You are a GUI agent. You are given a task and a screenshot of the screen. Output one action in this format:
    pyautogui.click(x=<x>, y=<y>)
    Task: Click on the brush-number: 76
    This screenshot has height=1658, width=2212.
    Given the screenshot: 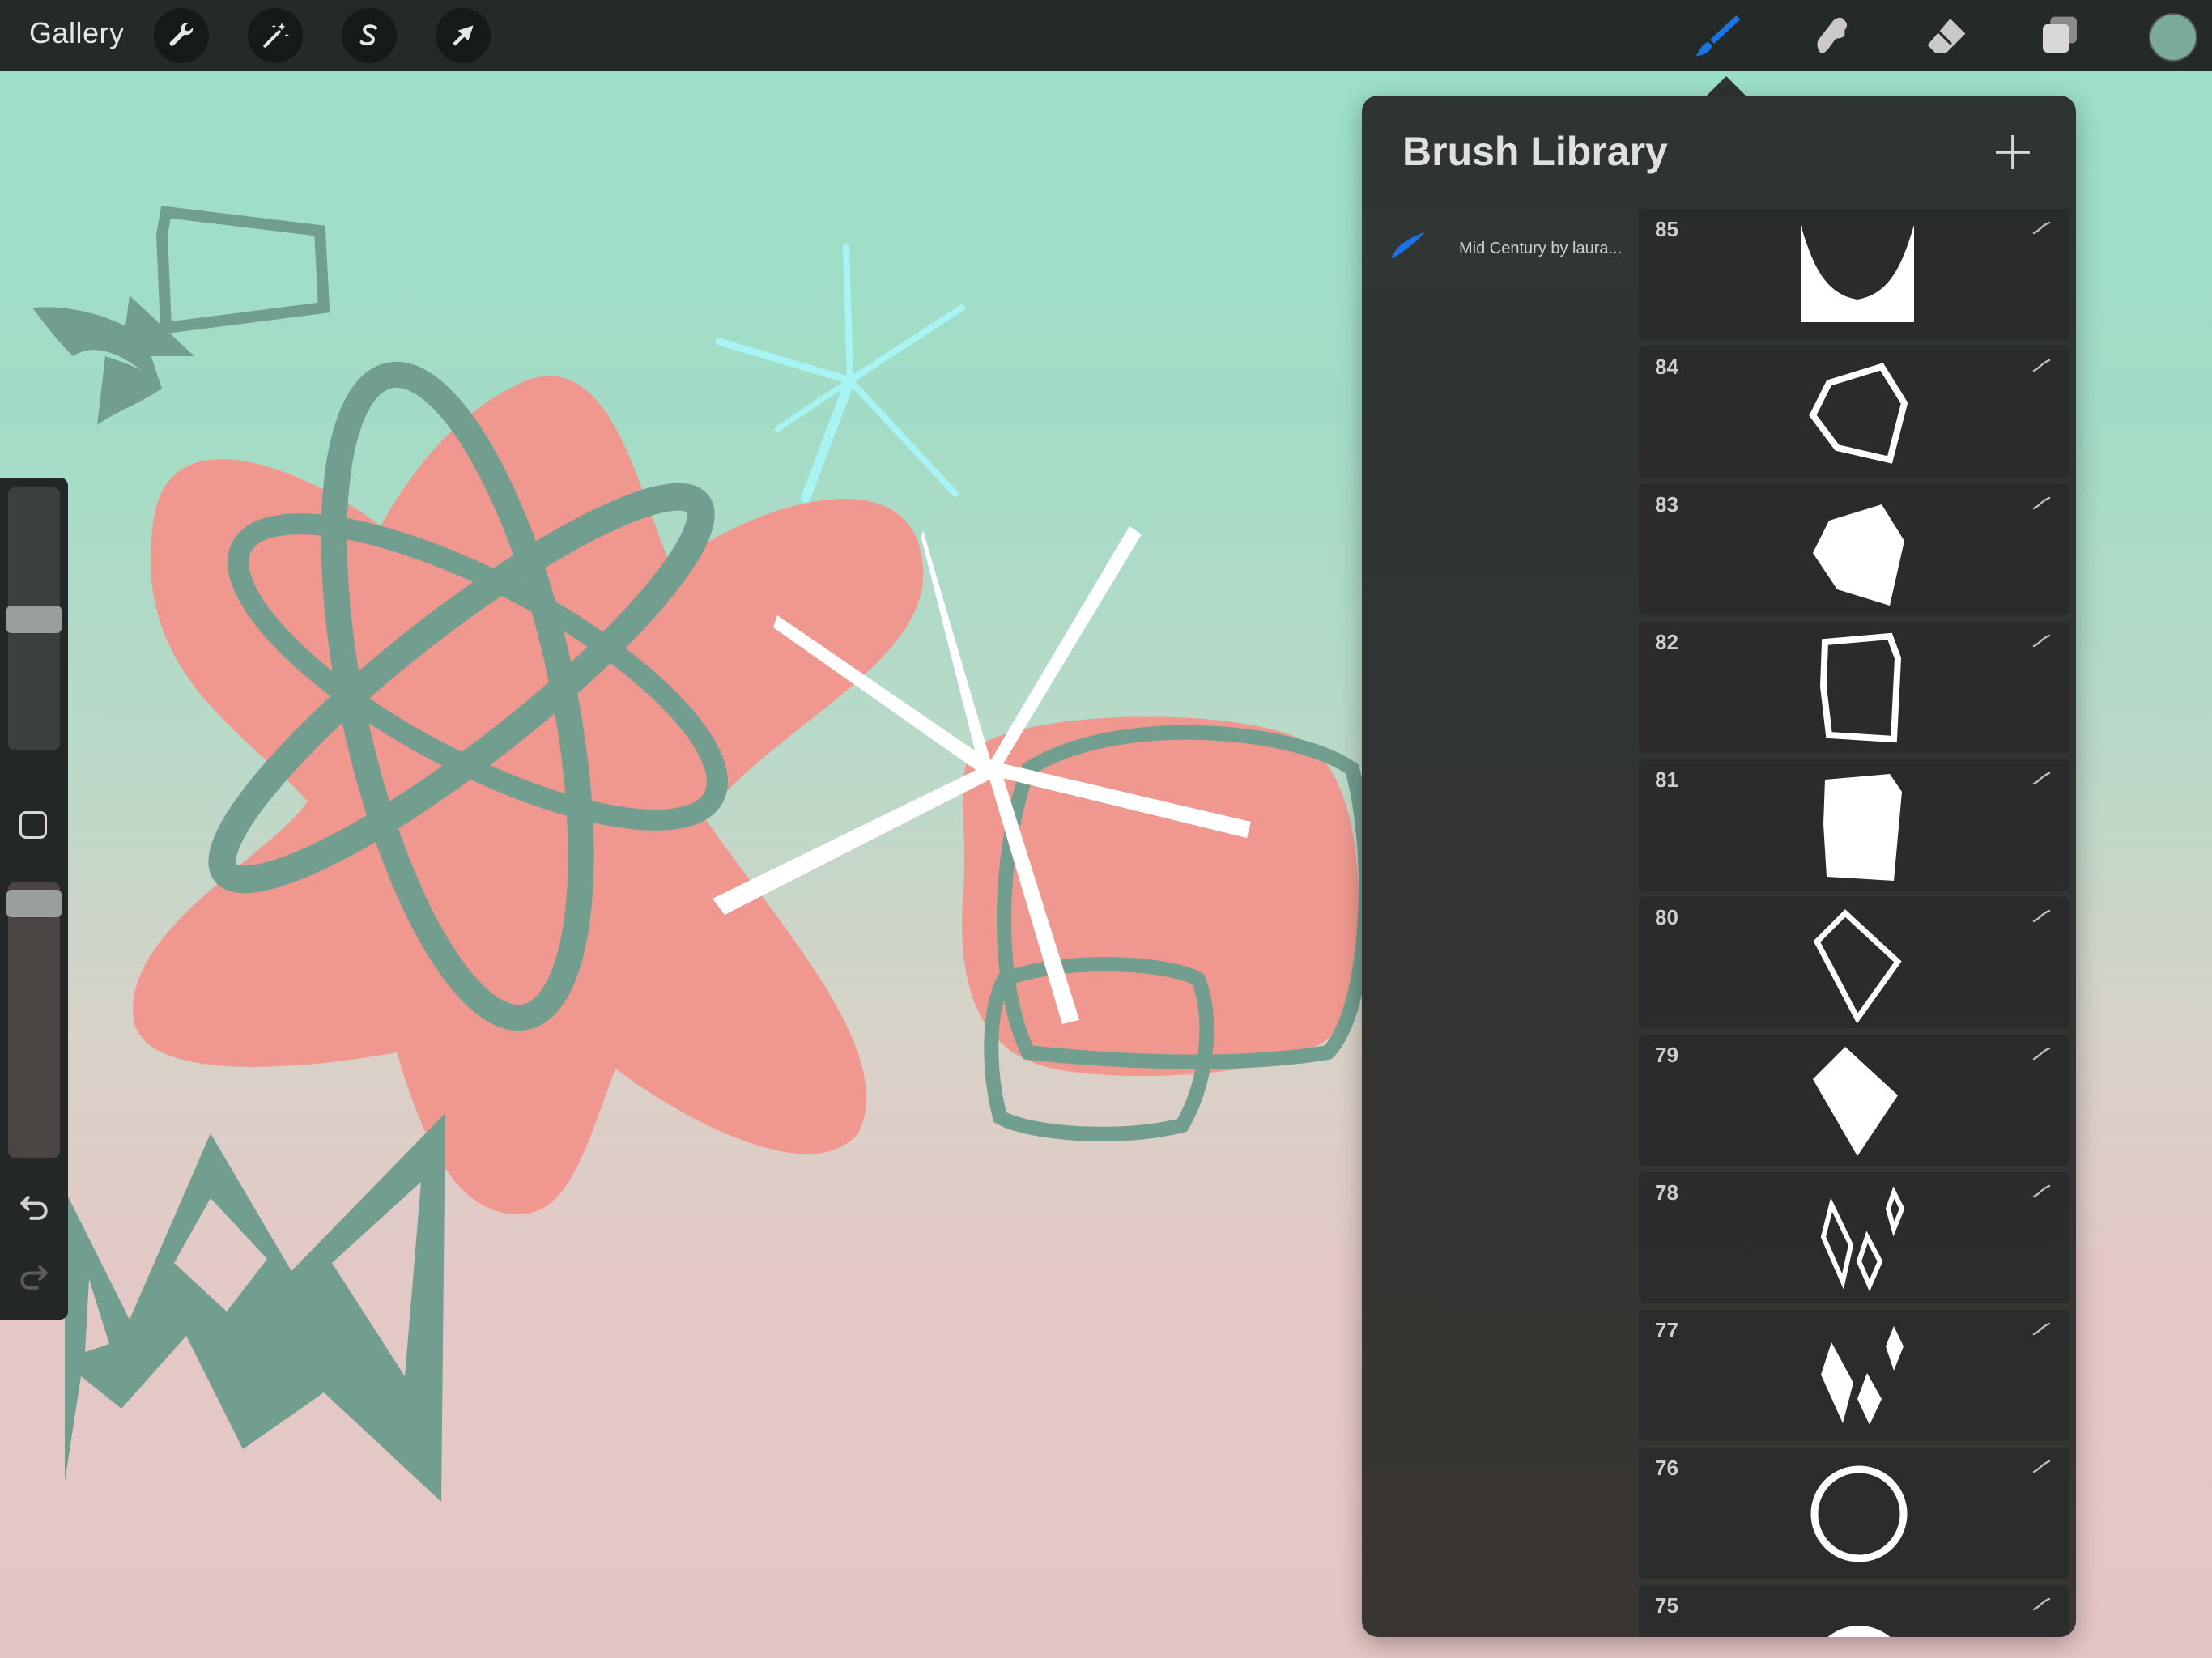 What is the action you would take?
    pyautogui.click(x=1666, y=1468)
    